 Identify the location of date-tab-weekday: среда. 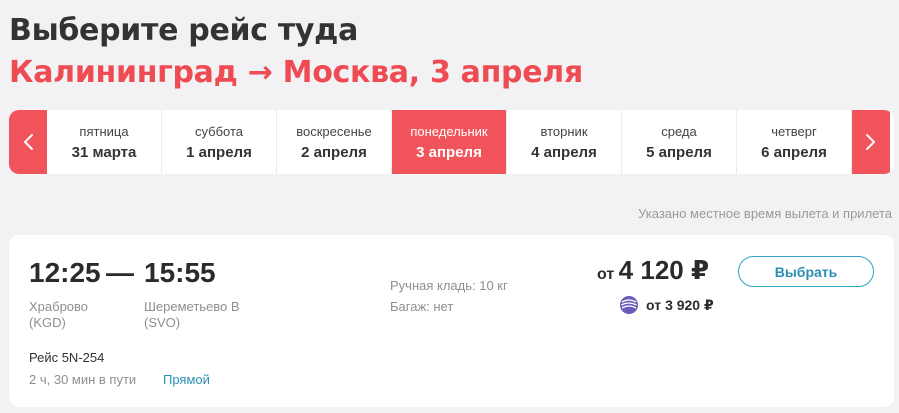
(679, 131).